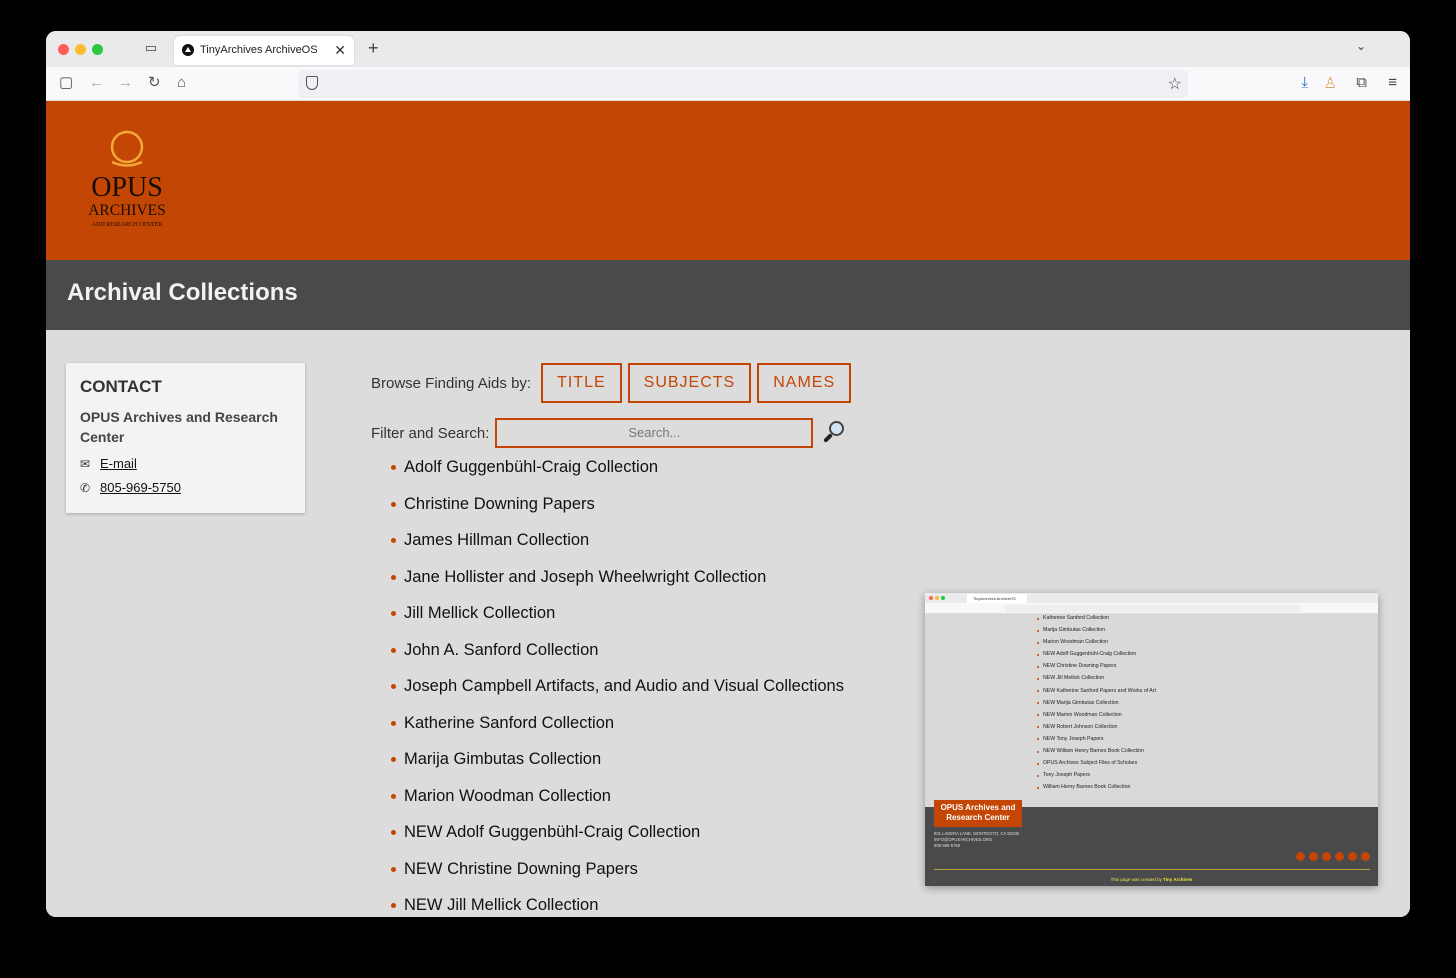  Describe the element at coordinates (1096, 718) in the screenshot. I see `inset-list-item: NEW Marion Woodman Collection` at that location.